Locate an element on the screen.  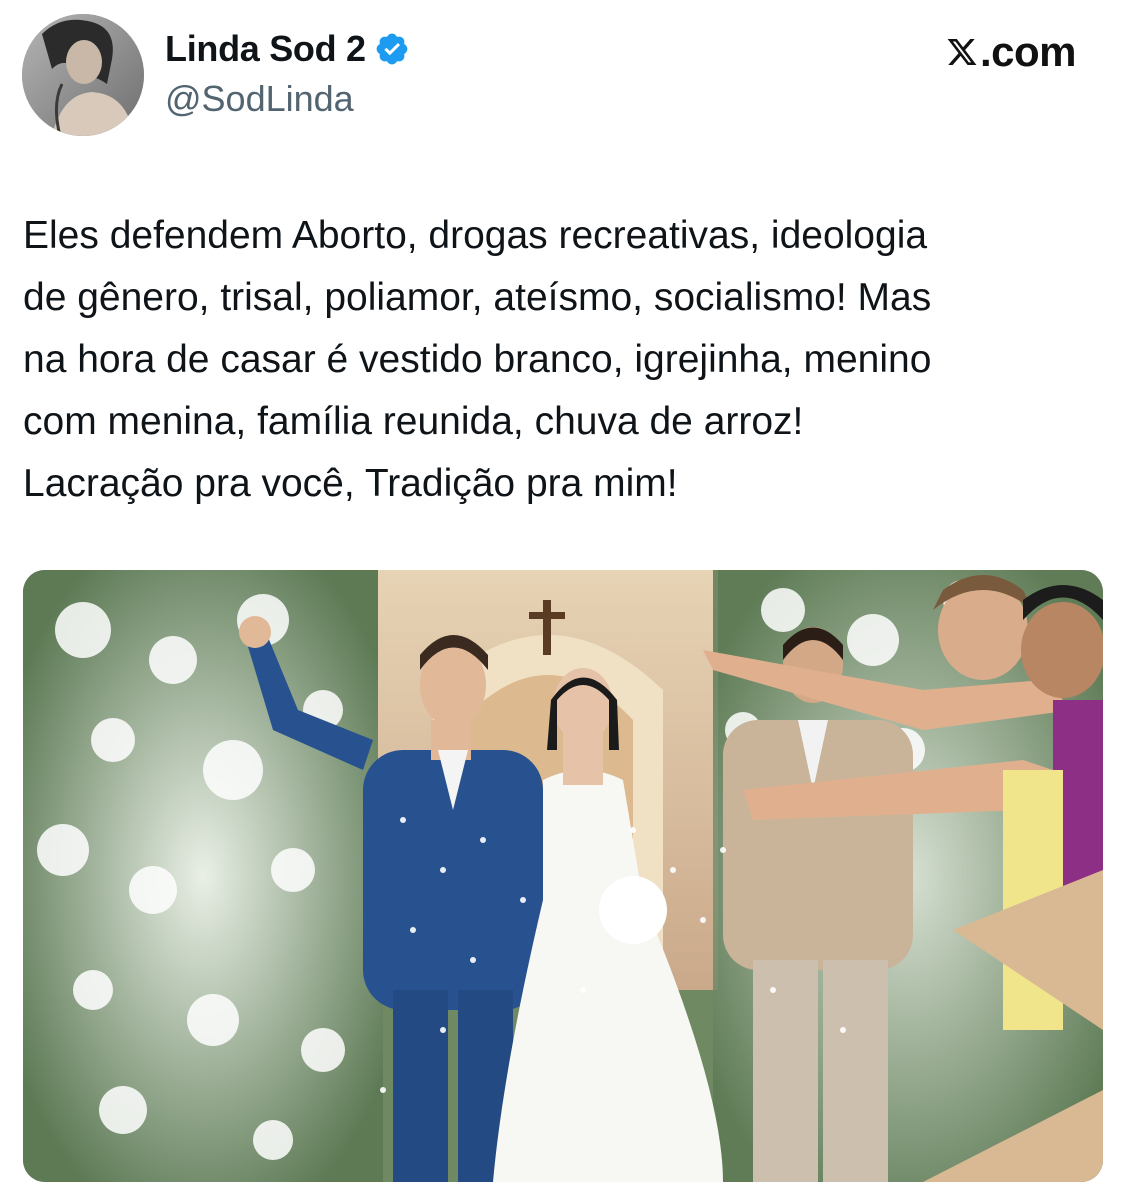
x-com-brand: .com is located at coordinates (1011, 52).